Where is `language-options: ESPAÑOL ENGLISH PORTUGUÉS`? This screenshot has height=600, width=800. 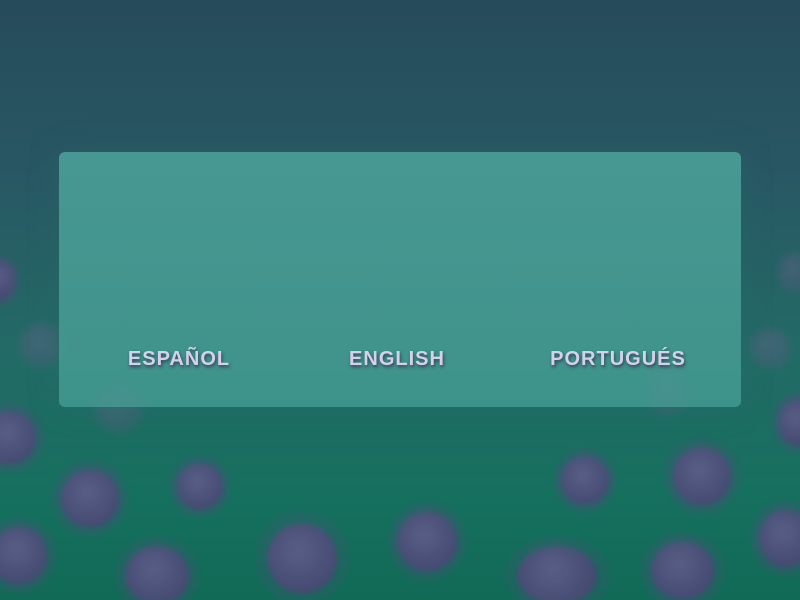
language-options: ESPAÑOL ENGLISH PORTUGUÉS is located at coordinates (400, 359).